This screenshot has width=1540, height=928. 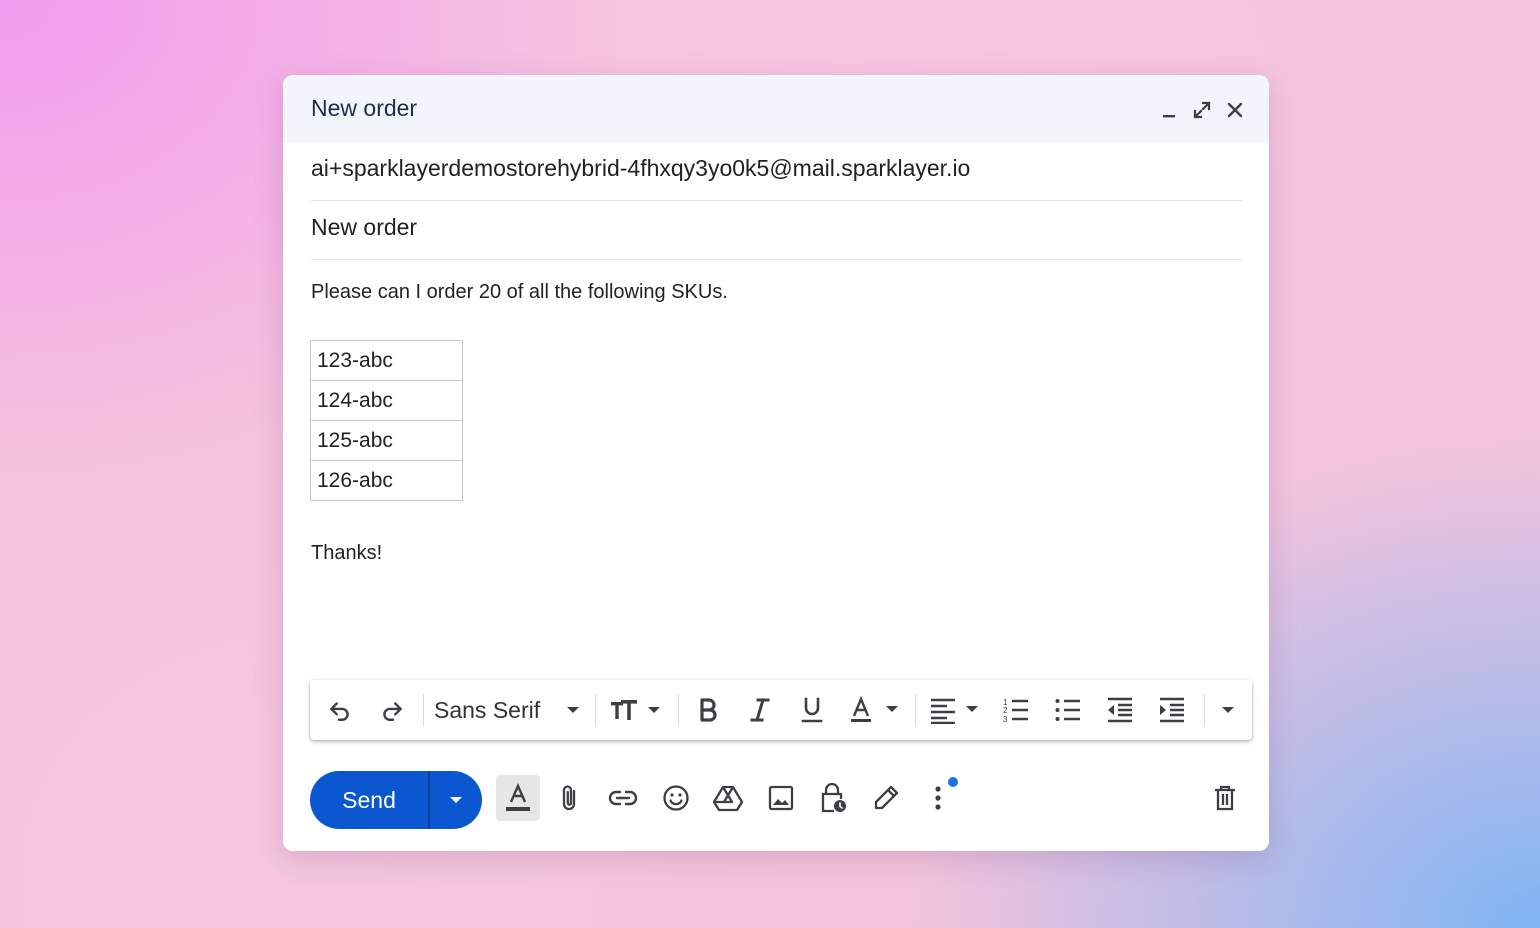 What do you see at coordinates (487, 709) in the screenshot?
I see `font-name: Sans Serif` at bounding box center [487, 709].